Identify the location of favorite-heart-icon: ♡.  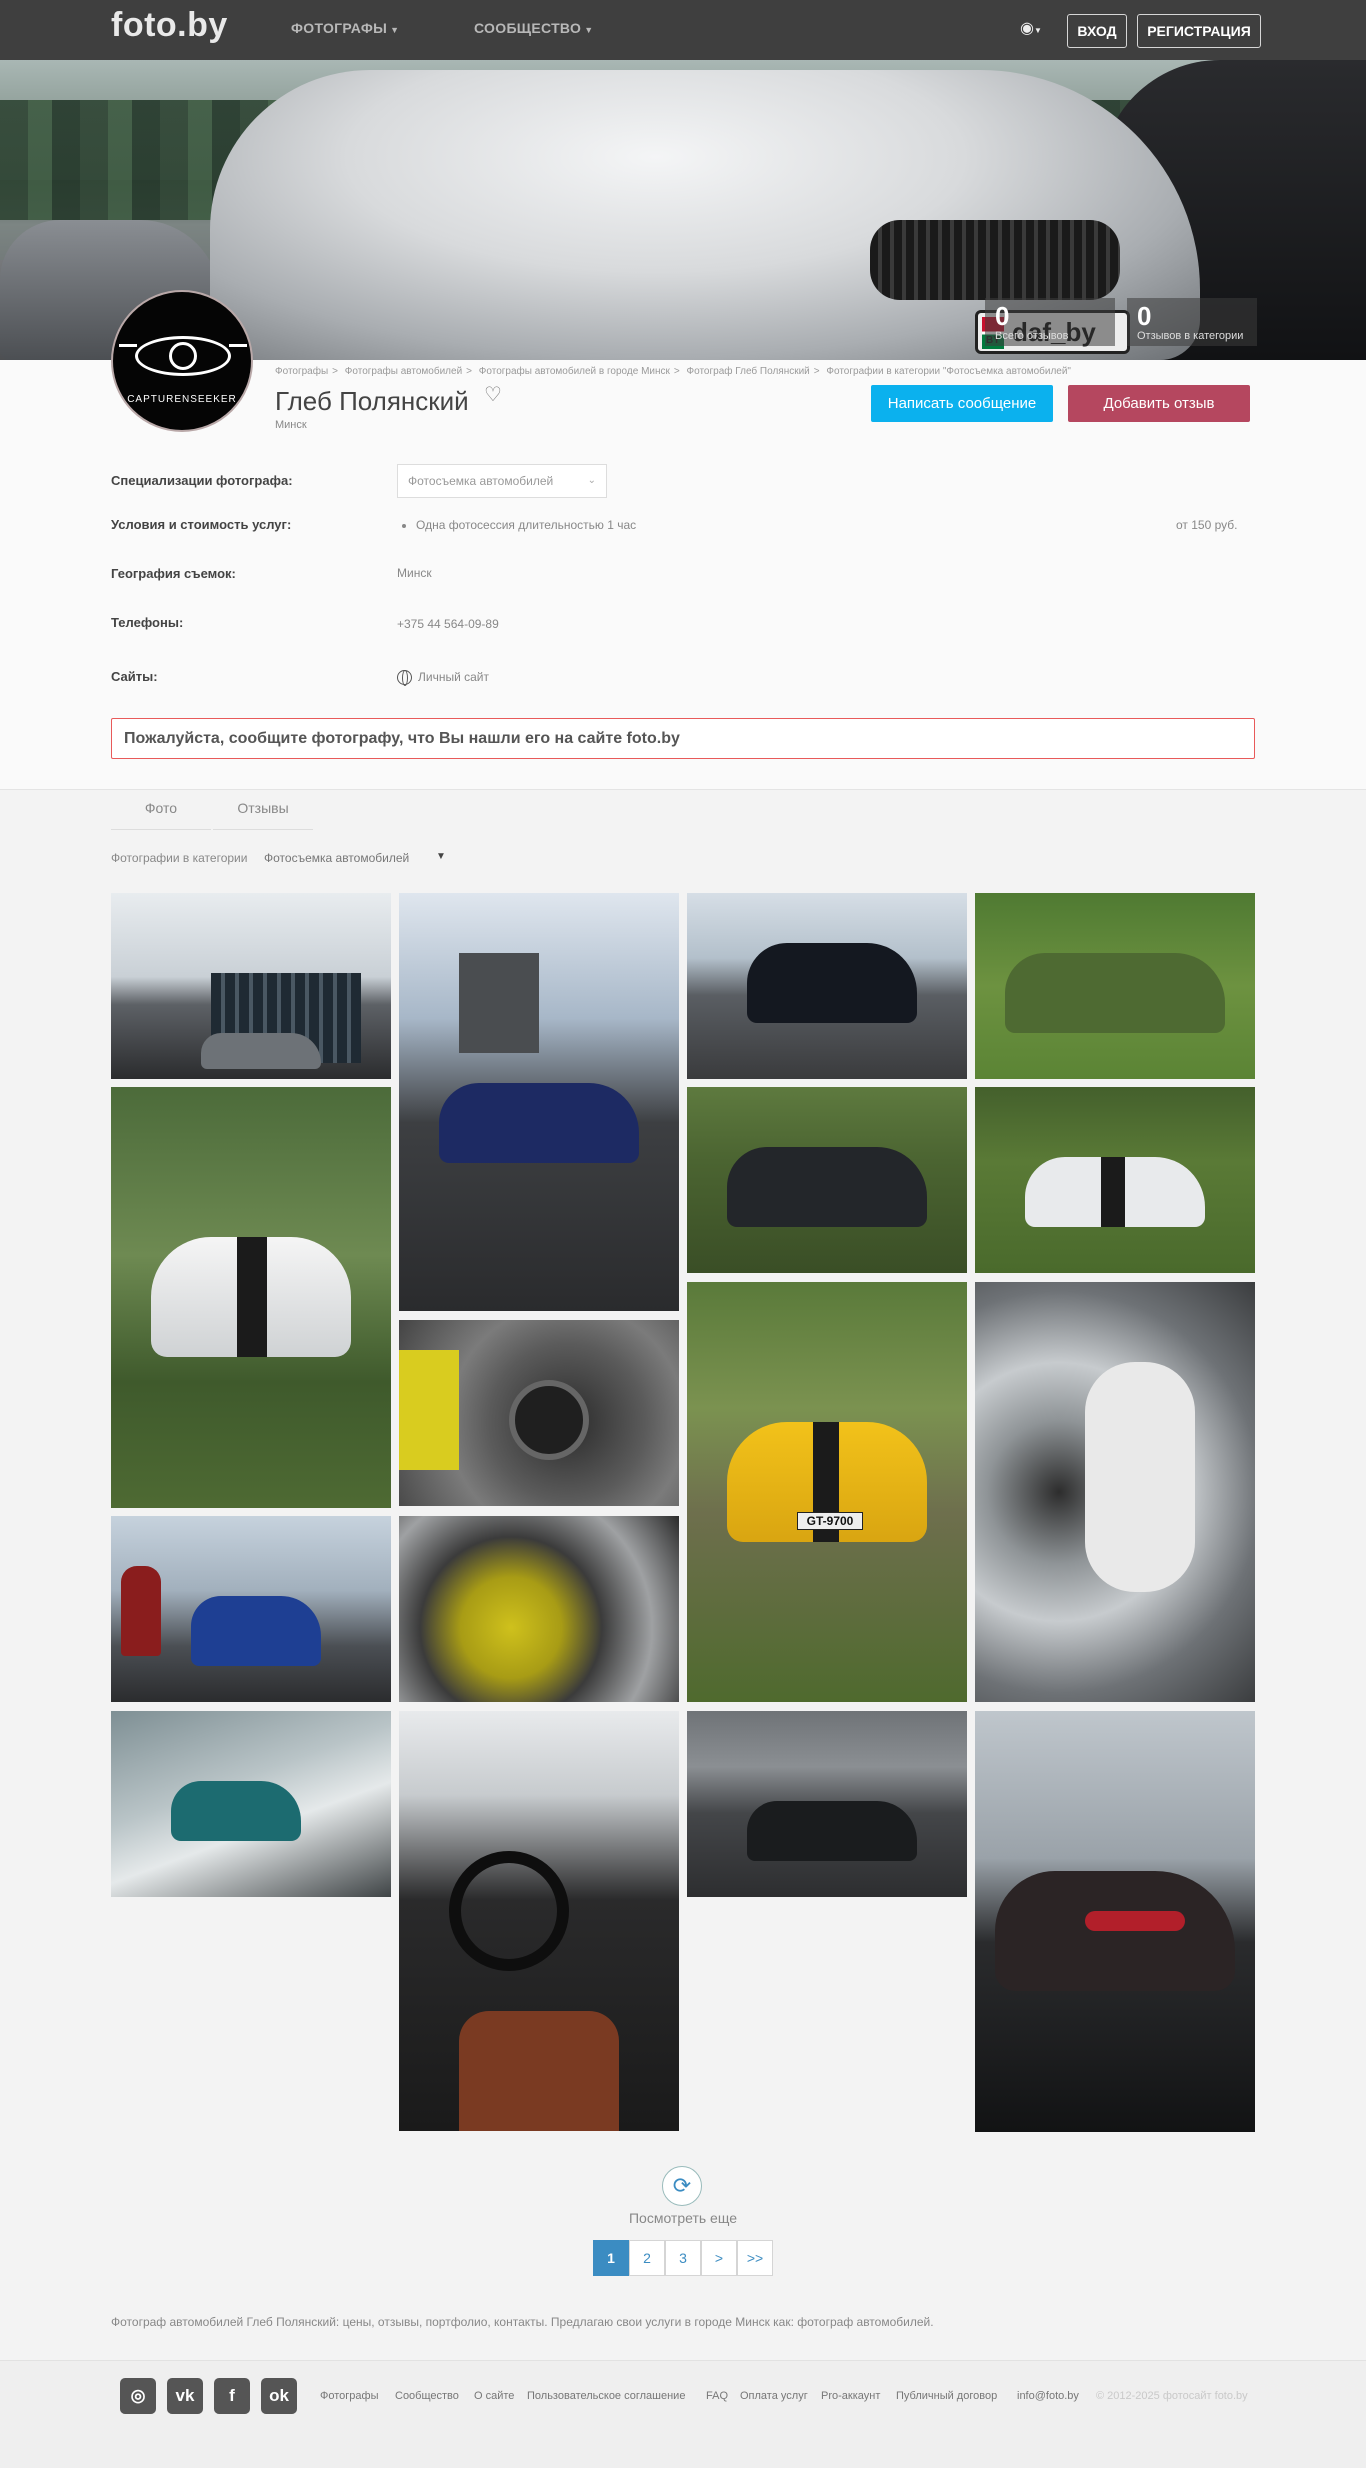
(493, 394).